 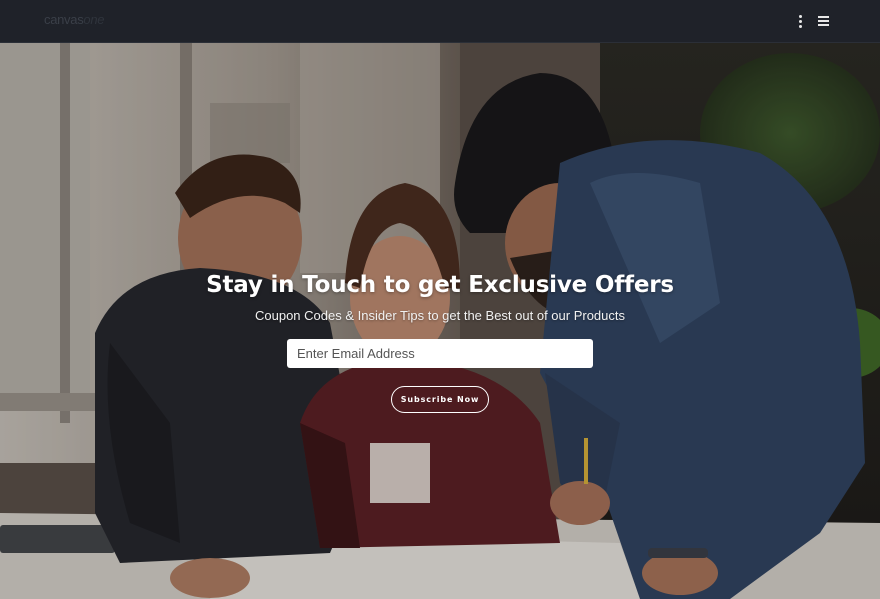 I want to click on subscribe-button: Subscribe Now, so click(x=440, y=399).